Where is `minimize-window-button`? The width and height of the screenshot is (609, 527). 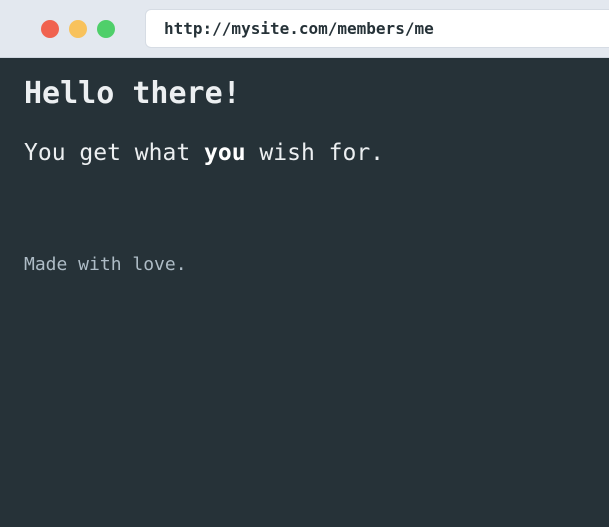
minimize-window-button is located at coordinates (78, 29).